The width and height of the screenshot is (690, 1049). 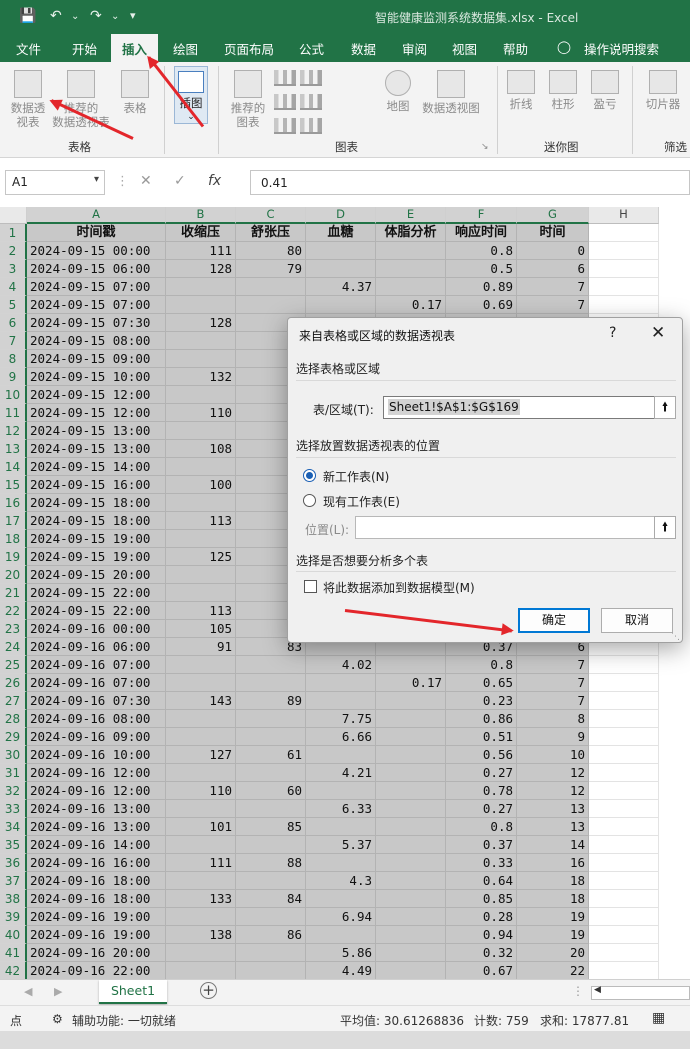 What do you see at coordinates (553, 773) in the screenshot?
I see `table-cell: 12` at bounding box center [553, 773].